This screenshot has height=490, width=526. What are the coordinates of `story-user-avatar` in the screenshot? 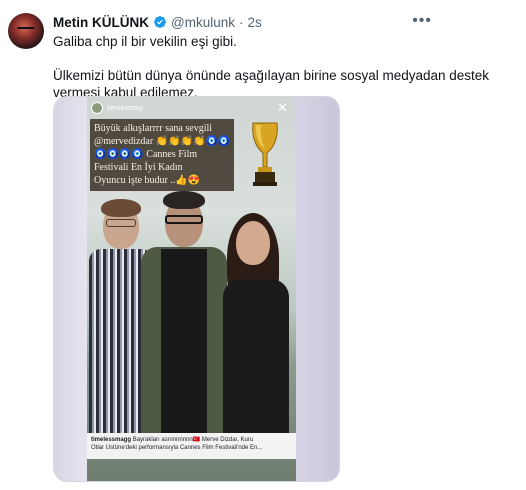 It's located at (97, 108).